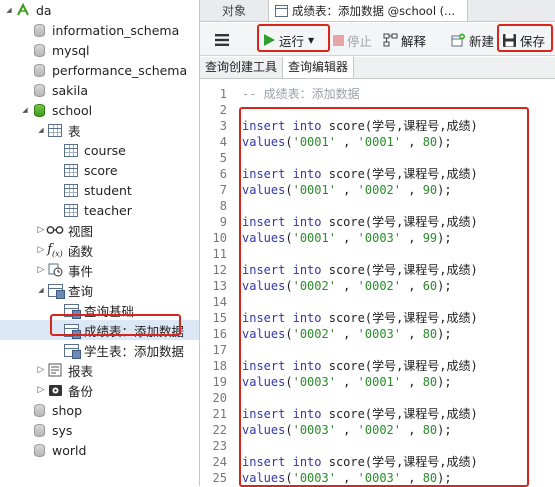  I want to click on line-number: 6, so click(223, 174).